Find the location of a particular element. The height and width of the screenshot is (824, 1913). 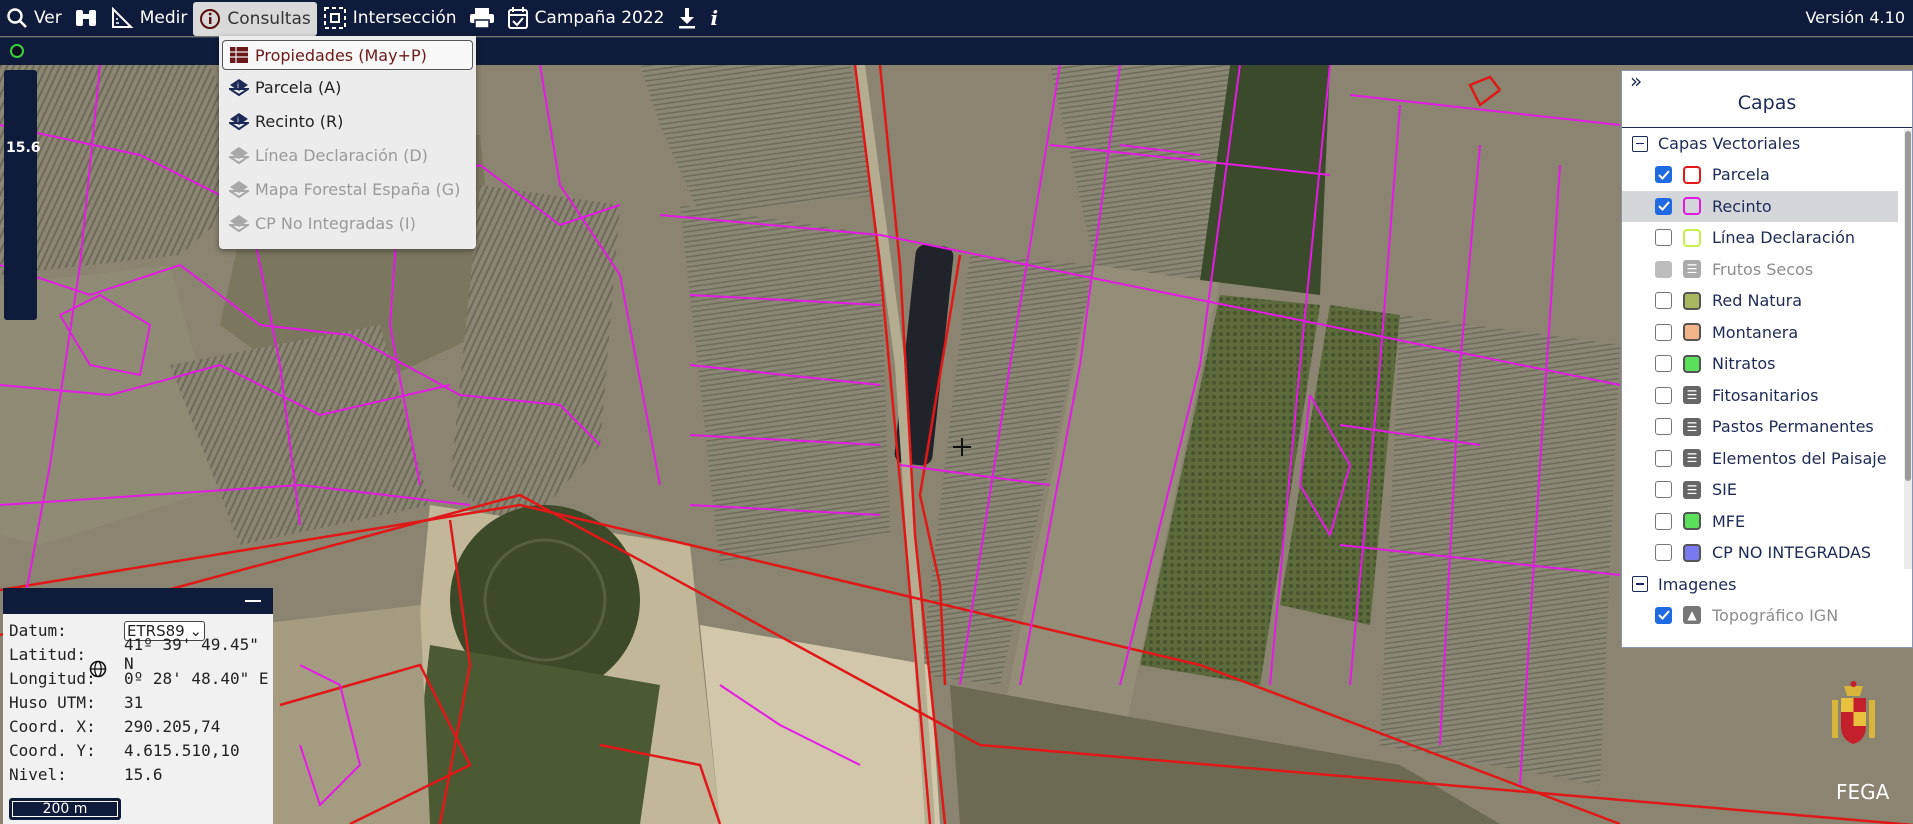

download-button is located at coordinates (687, 18).